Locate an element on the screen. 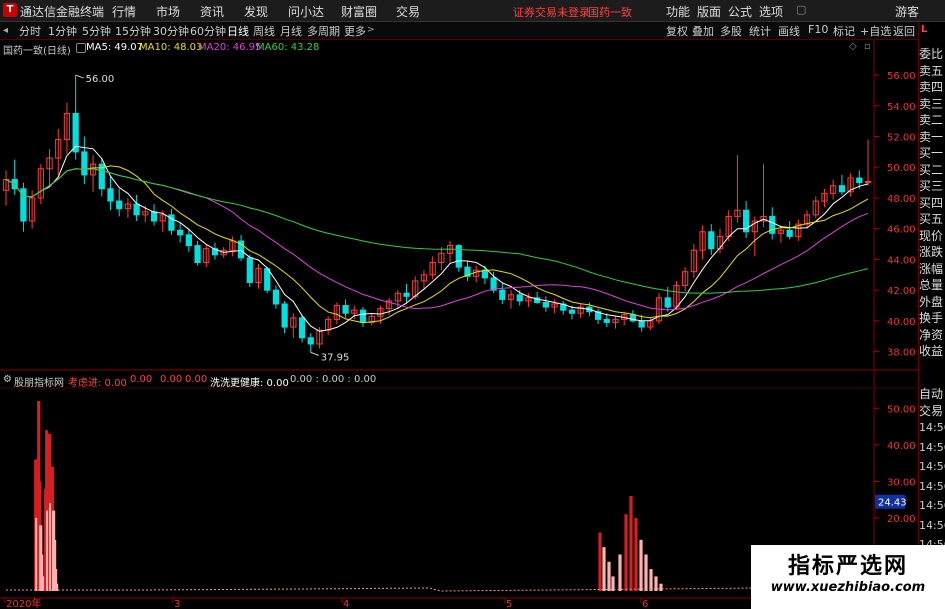  current-value-label: 24.43 is located at coordinates (892, 503).